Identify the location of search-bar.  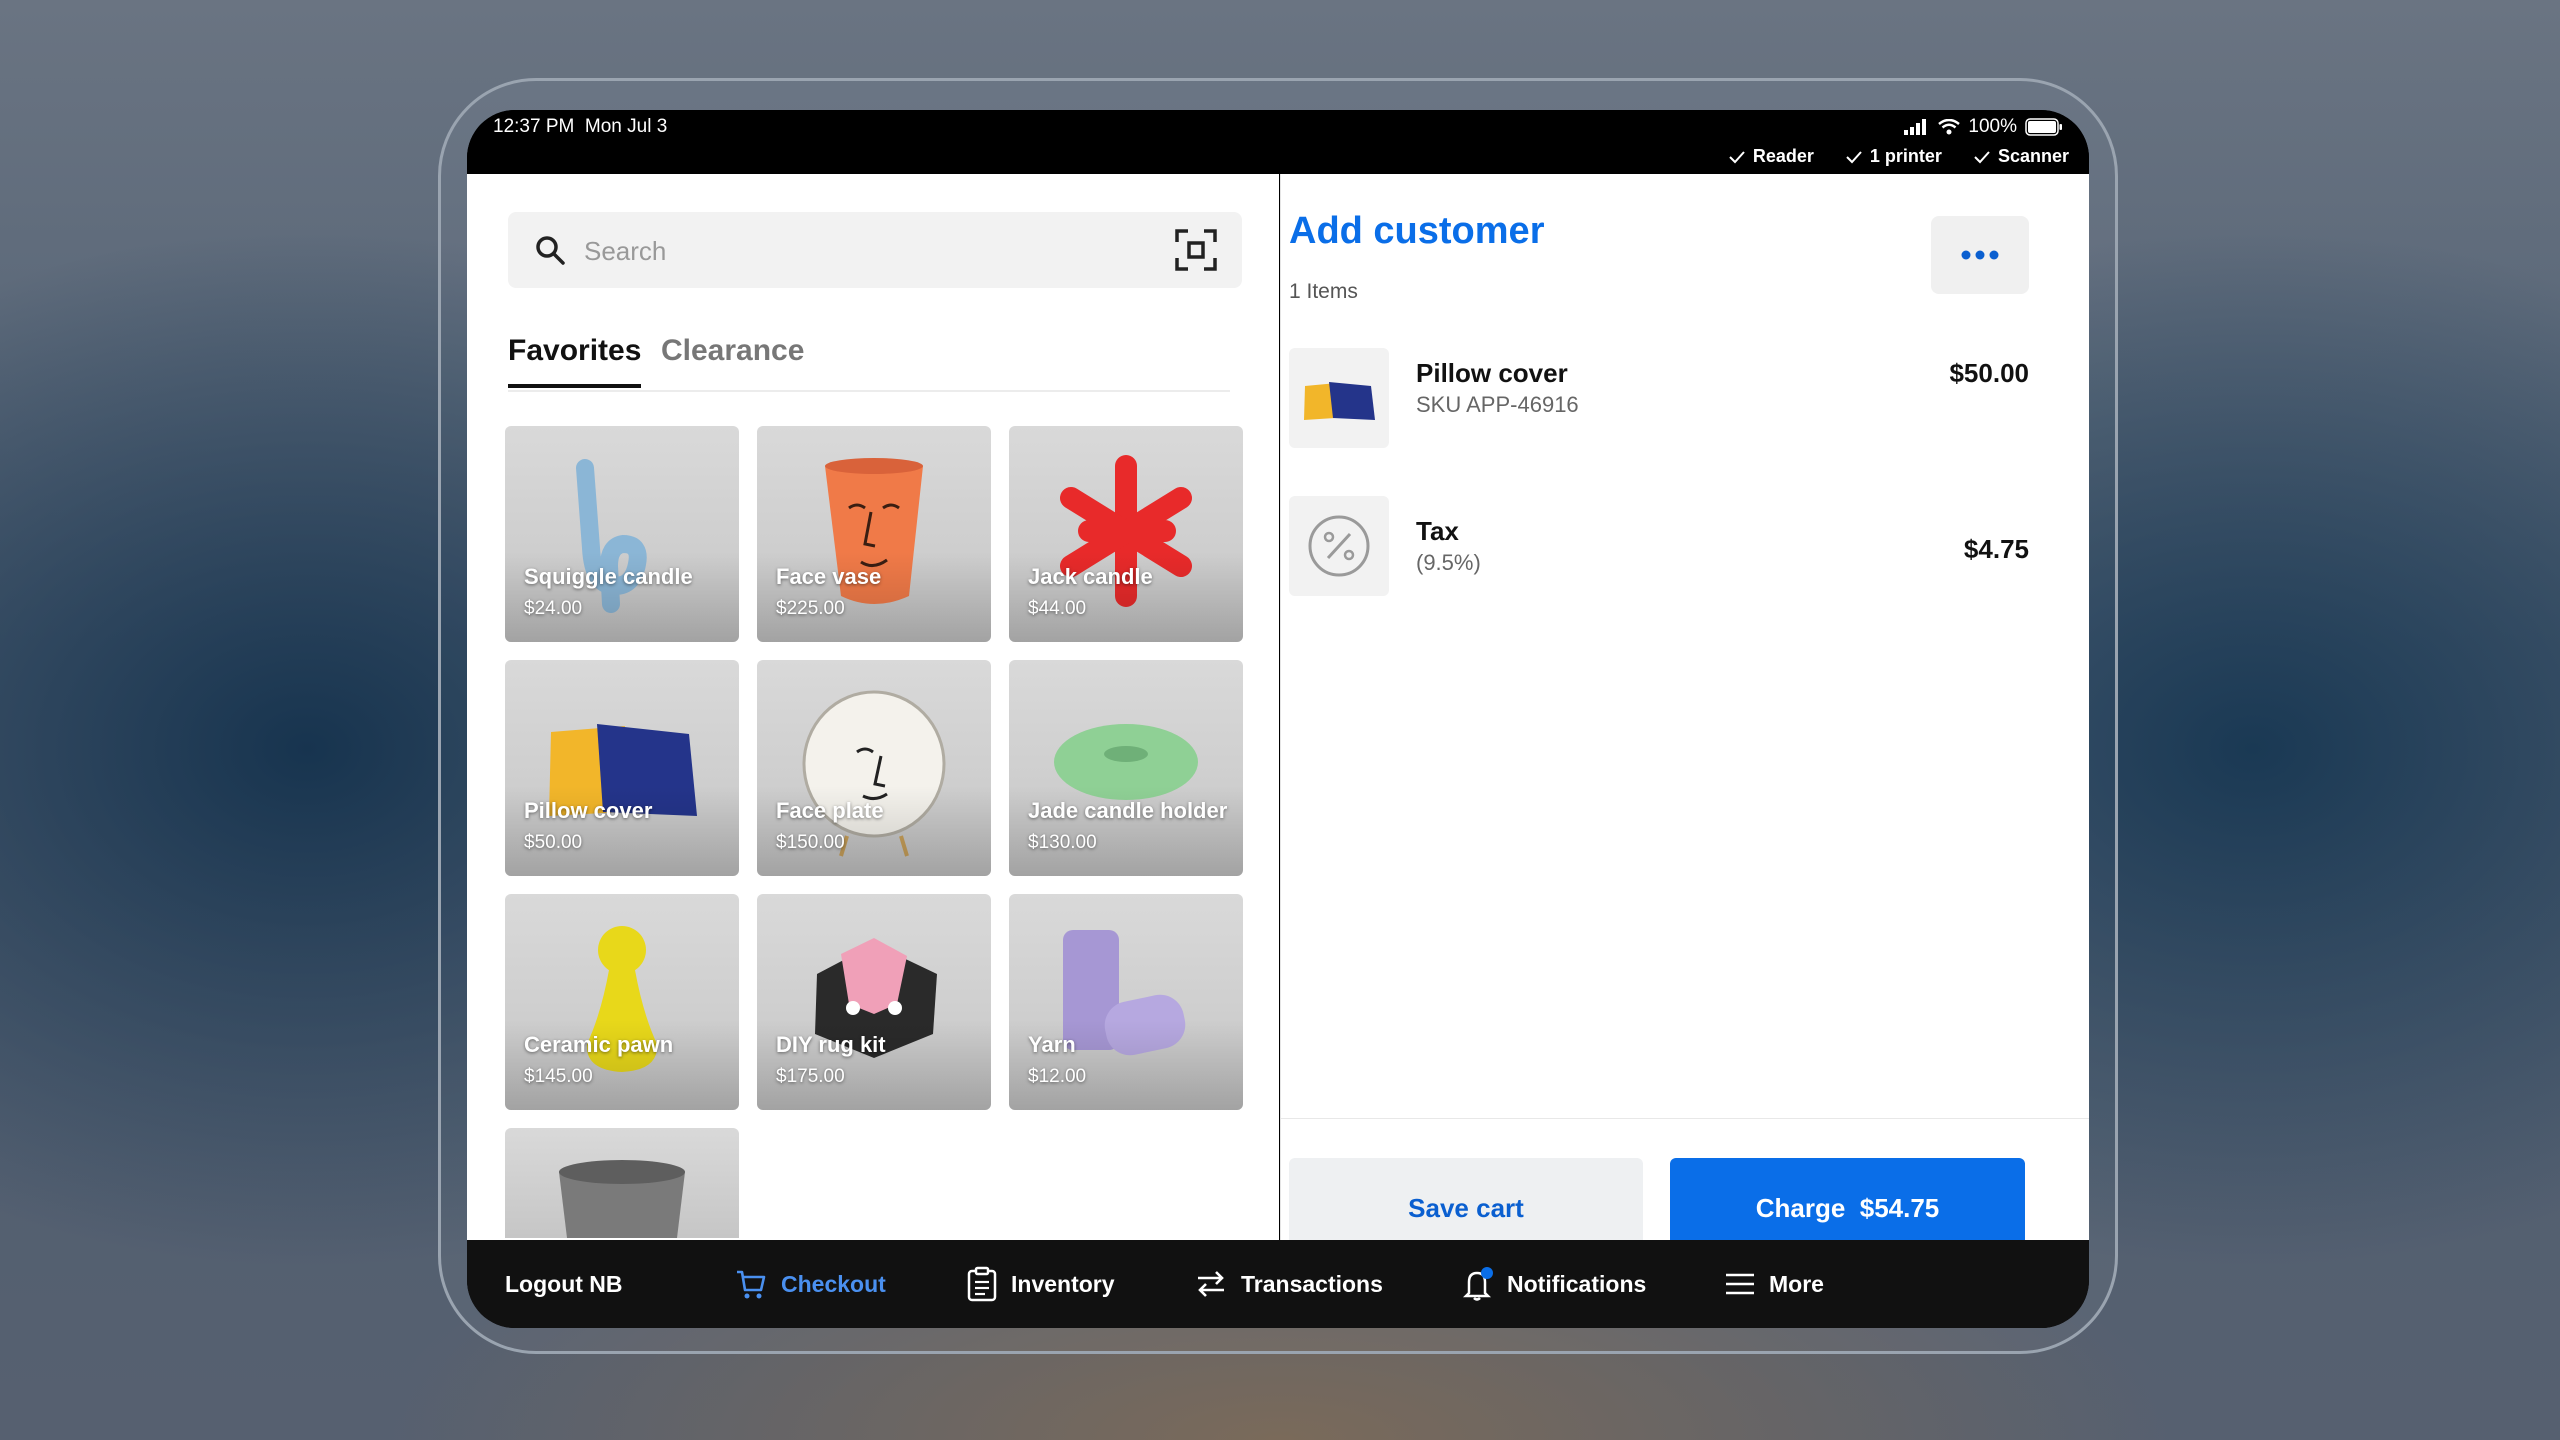
(875, 250).